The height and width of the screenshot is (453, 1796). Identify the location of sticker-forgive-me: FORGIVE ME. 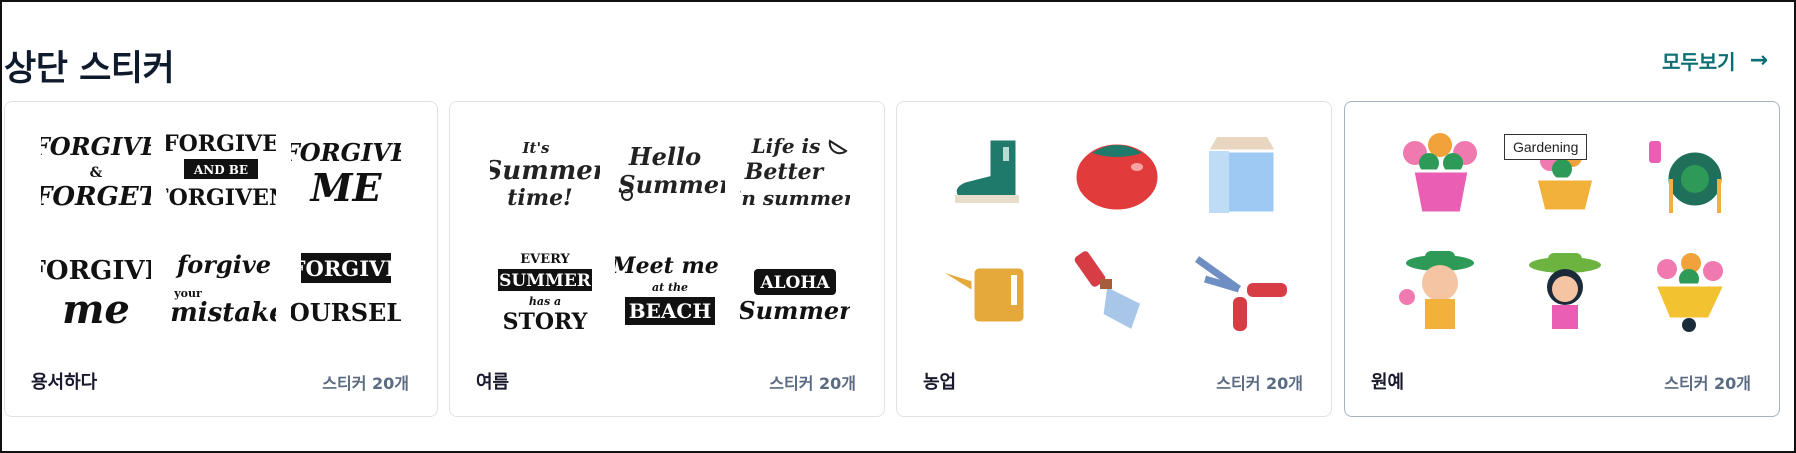
(346, 172).